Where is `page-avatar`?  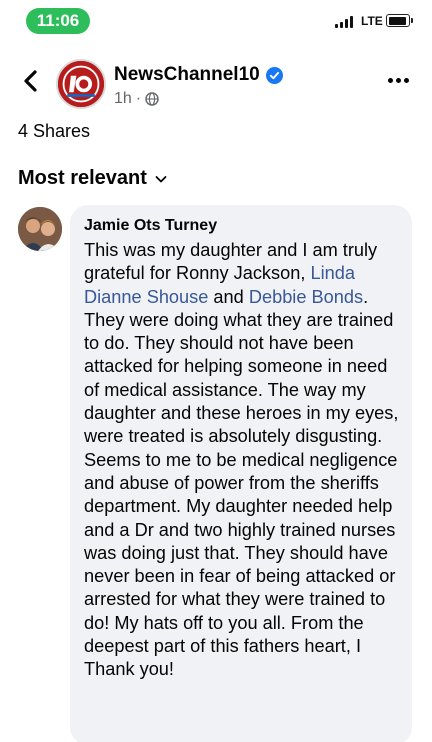 page-avatar is located at coordinates (81, 84).